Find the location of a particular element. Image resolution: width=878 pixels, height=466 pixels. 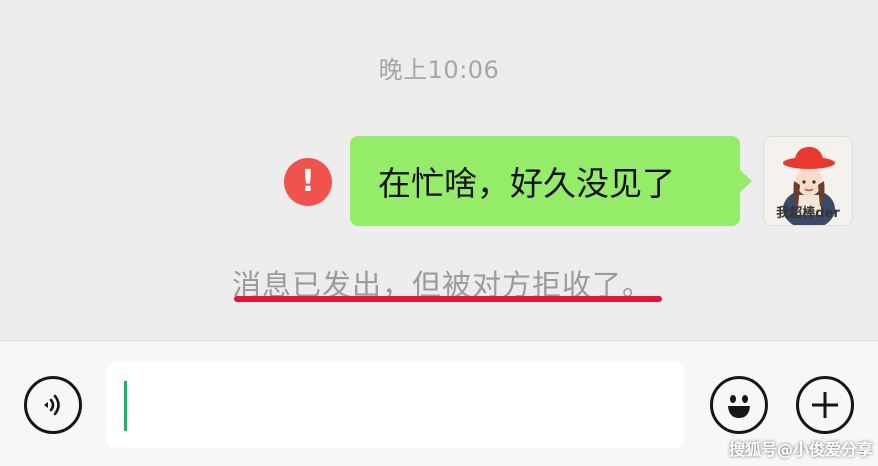

message-input is located at coordinates (395, 405).